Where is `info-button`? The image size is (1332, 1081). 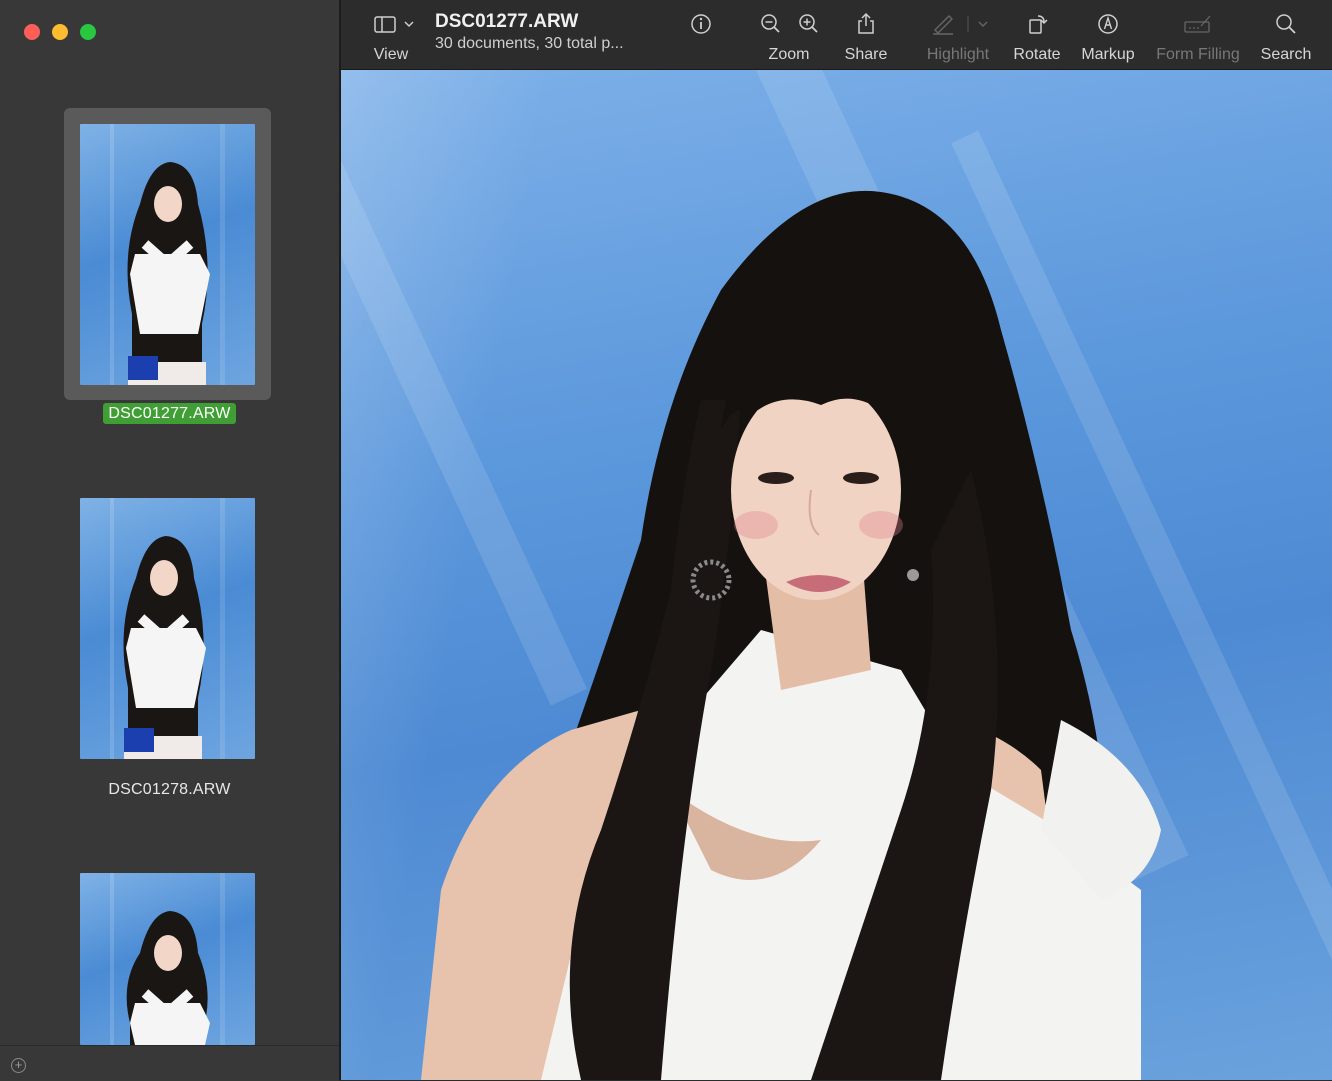
info-button is located at coordinates (701, 34).